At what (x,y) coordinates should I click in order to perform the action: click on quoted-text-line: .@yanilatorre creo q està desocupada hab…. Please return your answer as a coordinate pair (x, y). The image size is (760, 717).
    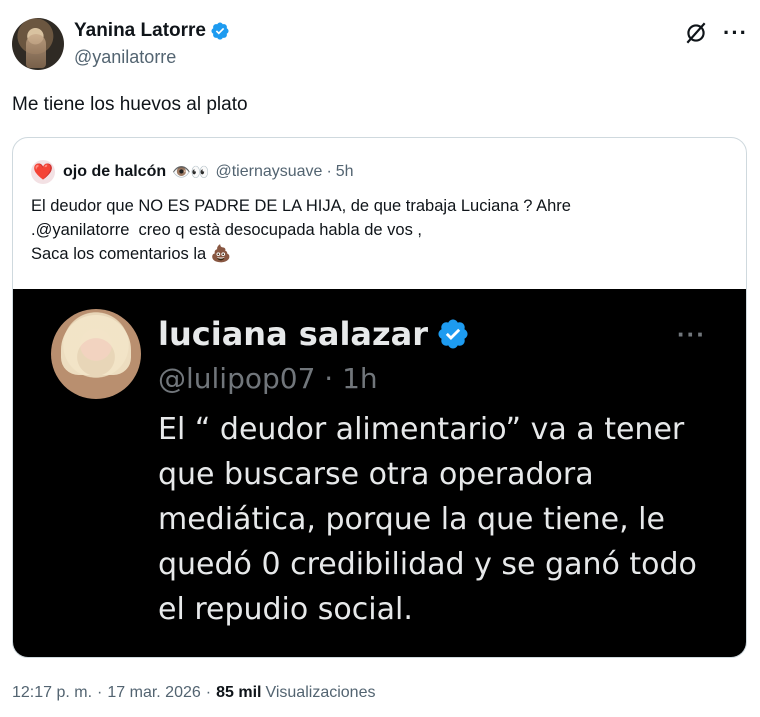
    Looking at the image, I should click on (226, 230).